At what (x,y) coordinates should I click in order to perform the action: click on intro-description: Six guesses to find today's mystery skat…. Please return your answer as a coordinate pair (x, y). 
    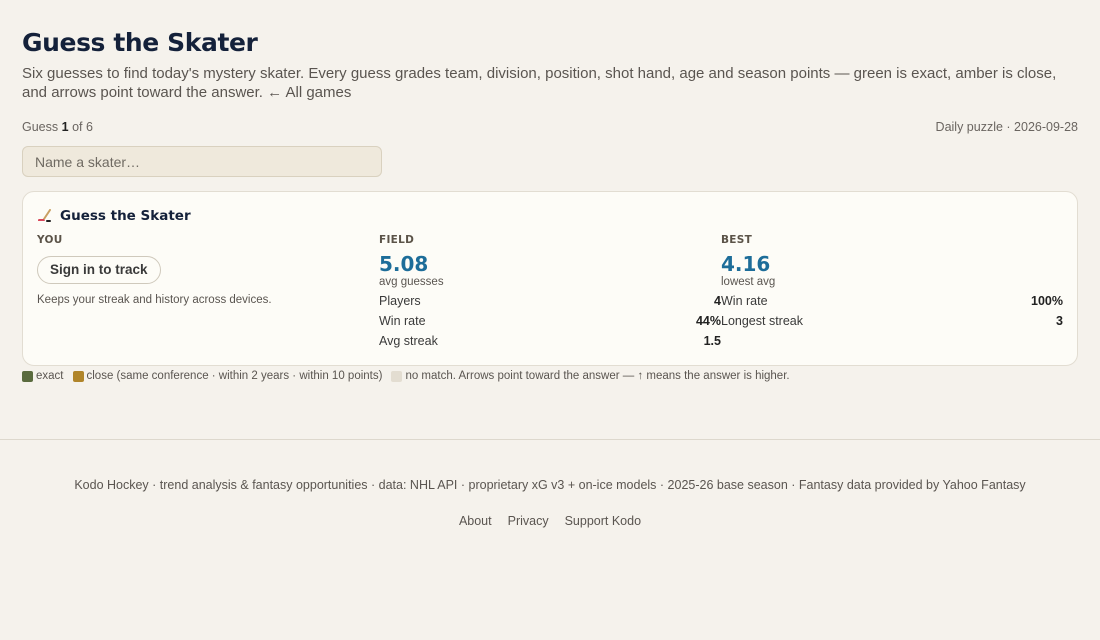
    Looking at the image, I should click on (539, 83).